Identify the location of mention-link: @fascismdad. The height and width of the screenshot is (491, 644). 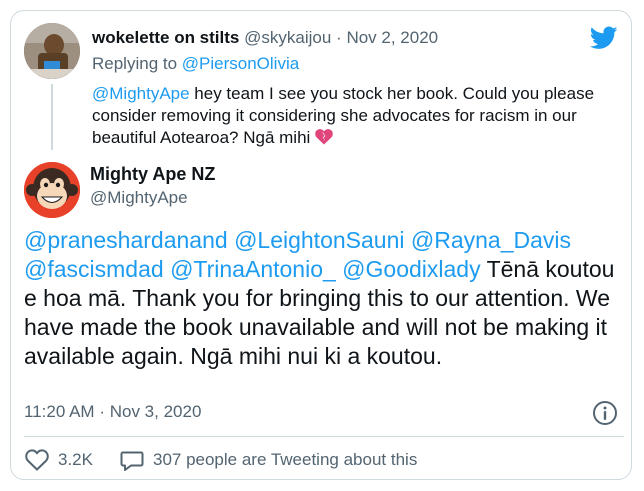
(94, 269).